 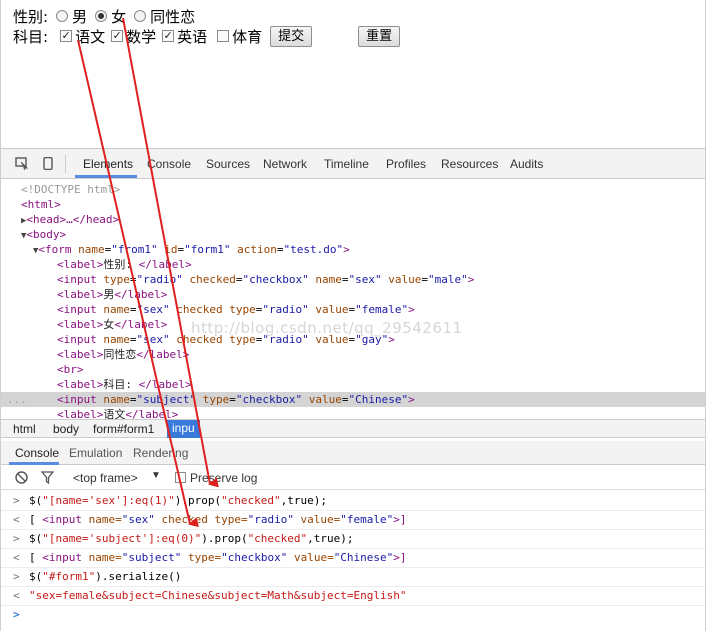 I want to click on tab-elements: Elements, so click(x=108, y=164).